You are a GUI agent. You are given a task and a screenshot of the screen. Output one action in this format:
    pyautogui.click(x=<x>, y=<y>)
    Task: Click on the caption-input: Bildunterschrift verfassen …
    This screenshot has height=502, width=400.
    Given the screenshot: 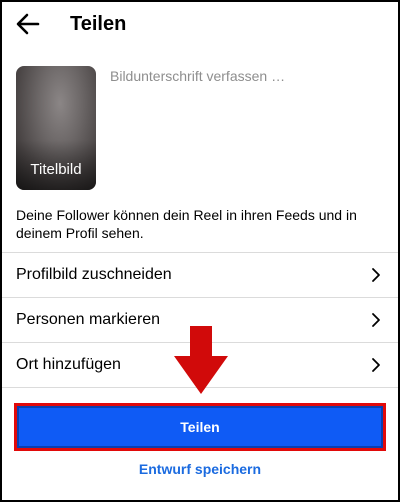 What is the action you would take?
    pyautogui.click(x=245, y=77)
    